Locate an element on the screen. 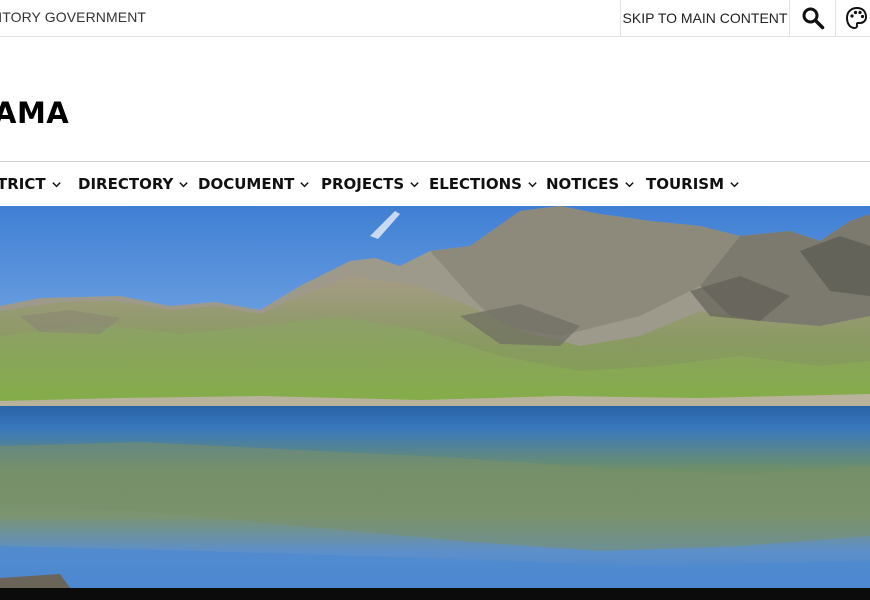 Image resolution: width=870 pixels, height=600 pixels. nav-item-projects: PROJECTS is located at coordinates (370, 184).